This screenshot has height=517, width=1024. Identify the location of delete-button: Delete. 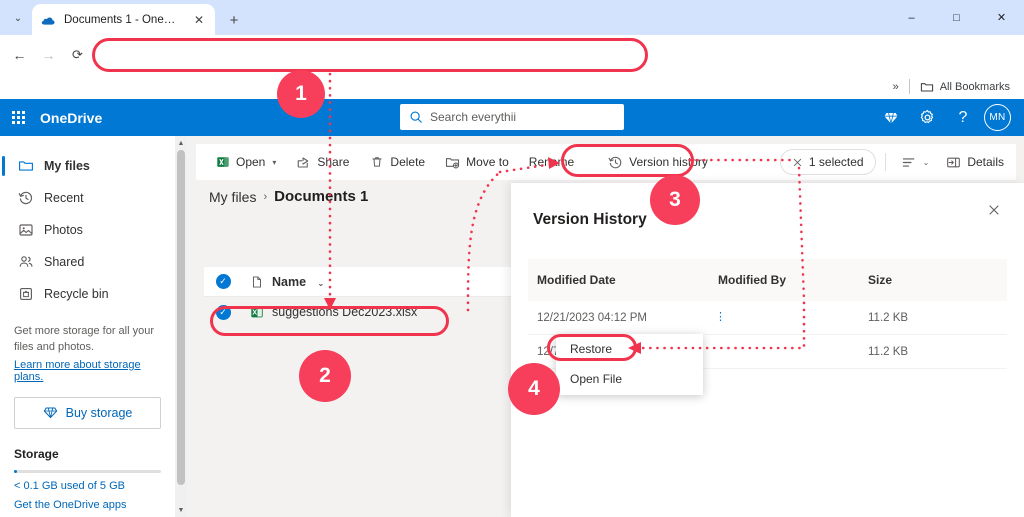
(397, 162).